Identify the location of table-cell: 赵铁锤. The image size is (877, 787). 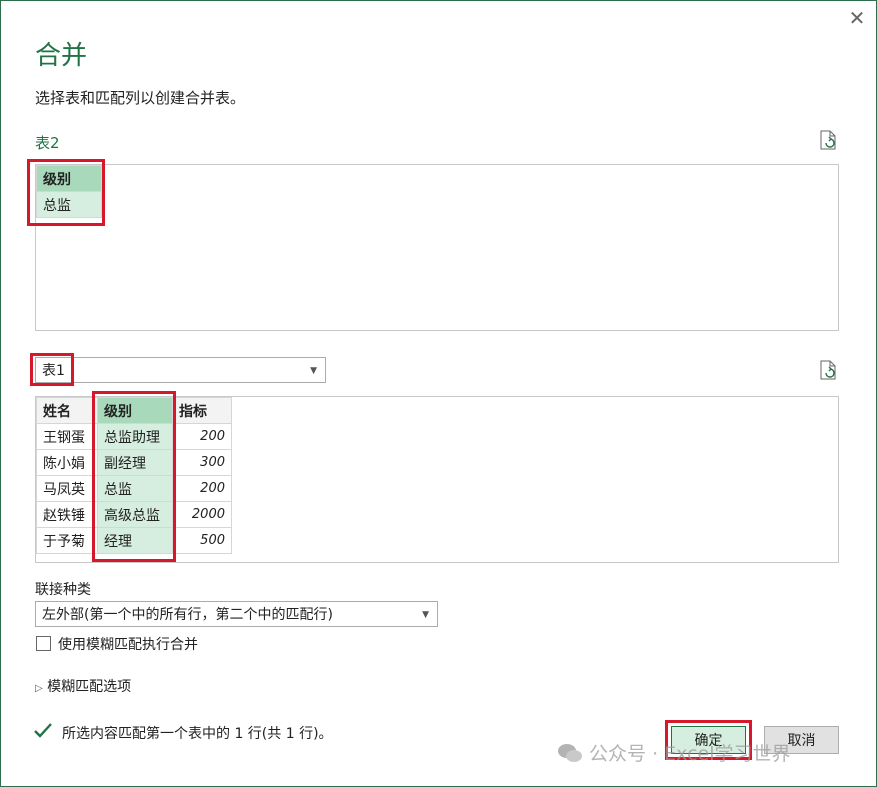
(67, 514).